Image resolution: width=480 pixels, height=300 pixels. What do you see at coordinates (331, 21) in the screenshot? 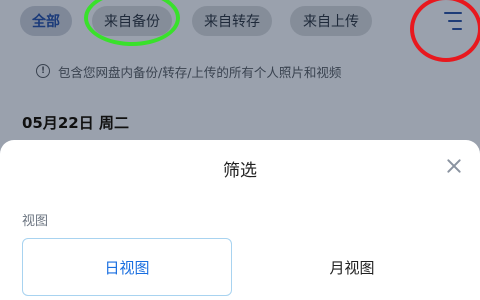
I see `chip-from-upload: 来自上传` at bounding box center [331, 21].